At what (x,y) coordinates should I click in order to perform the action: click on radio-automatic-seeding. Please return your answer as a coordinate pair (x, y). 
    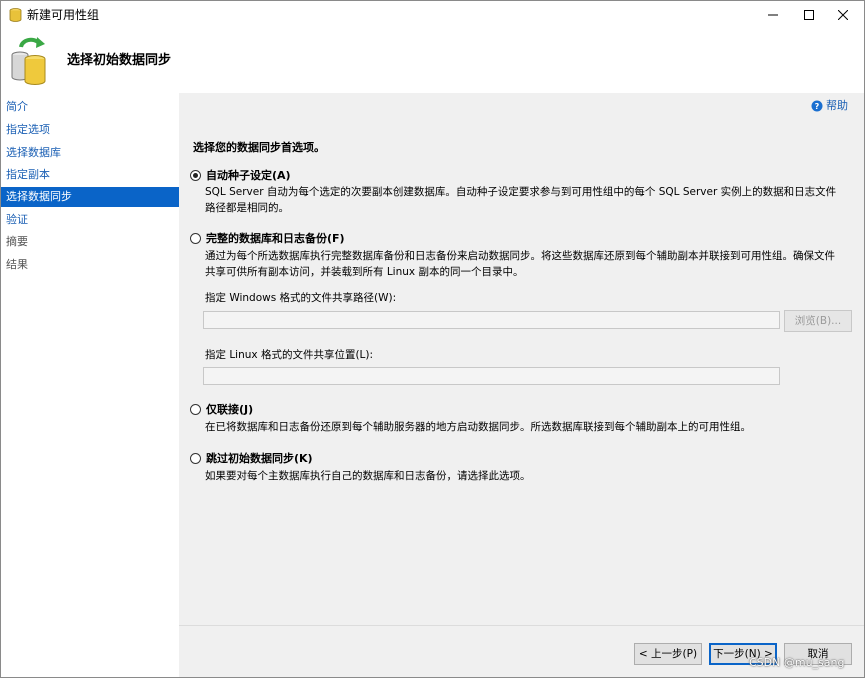
    Looking at the image, I should click on (195, 175).